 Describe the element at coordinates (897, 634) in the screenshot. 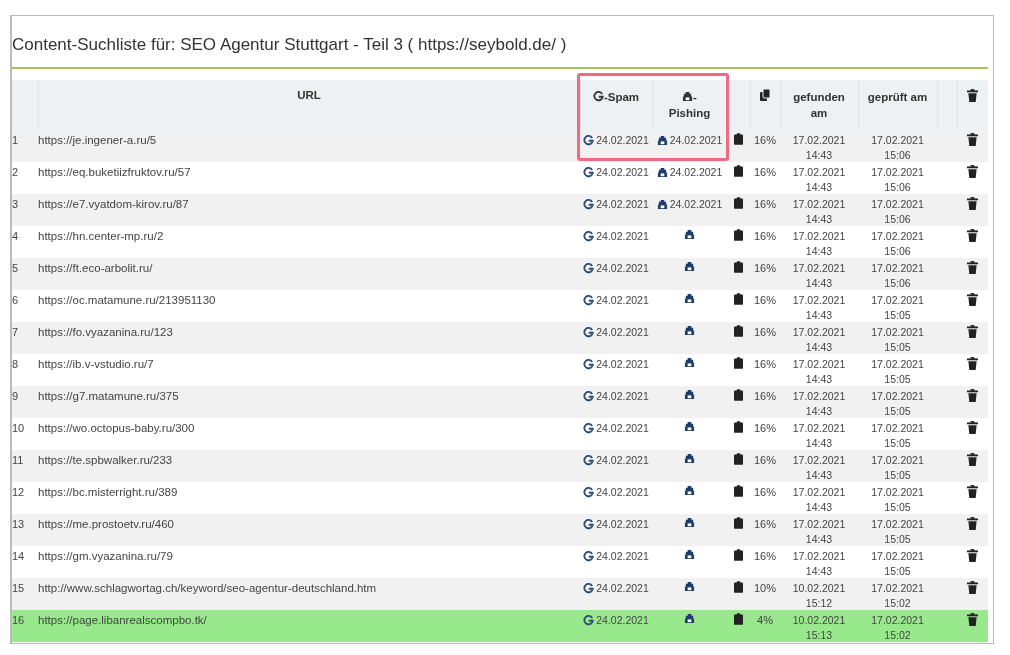

I see `checked-time: 15:02` at that location.